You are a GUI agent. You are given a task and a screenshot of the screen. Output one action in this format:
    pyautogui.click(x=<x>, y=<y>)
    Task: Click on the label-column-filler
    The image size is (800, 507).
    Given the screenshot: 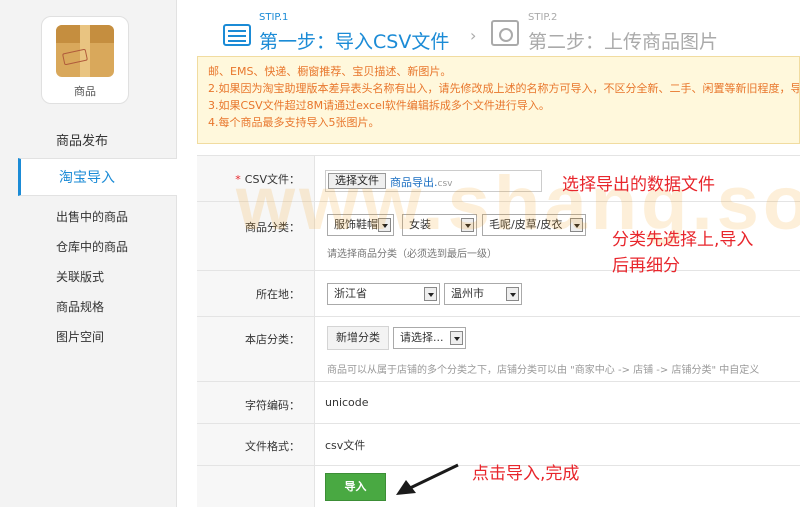 What is the action you would take?
    pyautogui.click(x=256, y=486)
    